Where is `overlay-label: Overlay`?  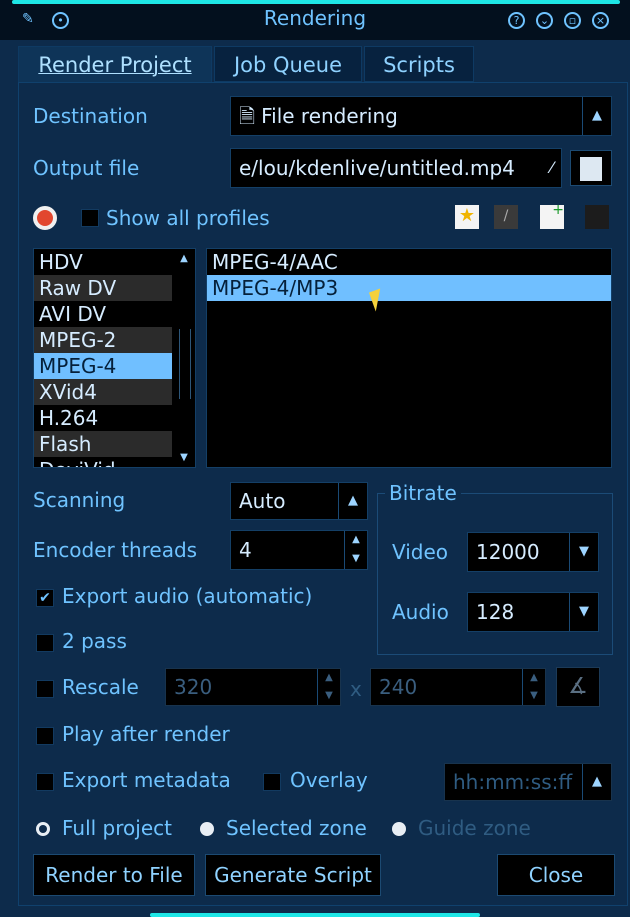 overlay-label: Overlay is located at coordinates (329, 780).